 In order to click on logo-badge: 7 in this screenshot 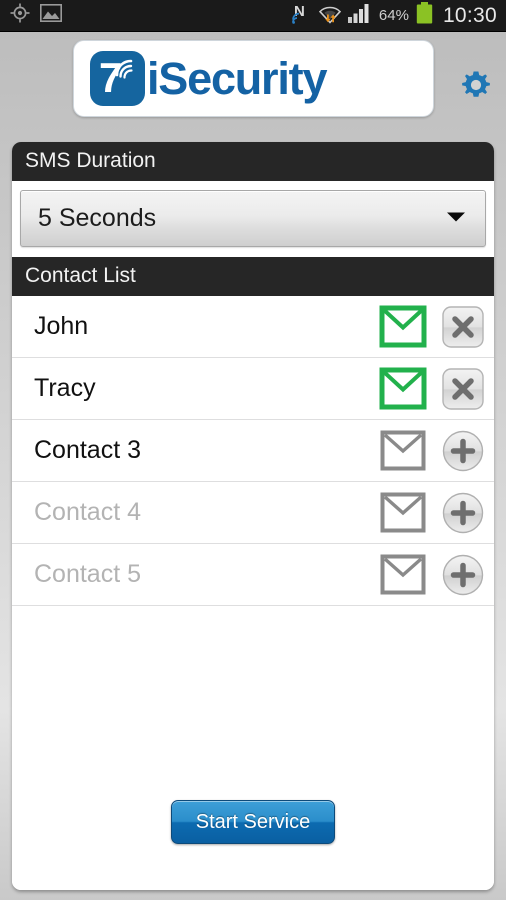, I will do `click(117, 78)`.